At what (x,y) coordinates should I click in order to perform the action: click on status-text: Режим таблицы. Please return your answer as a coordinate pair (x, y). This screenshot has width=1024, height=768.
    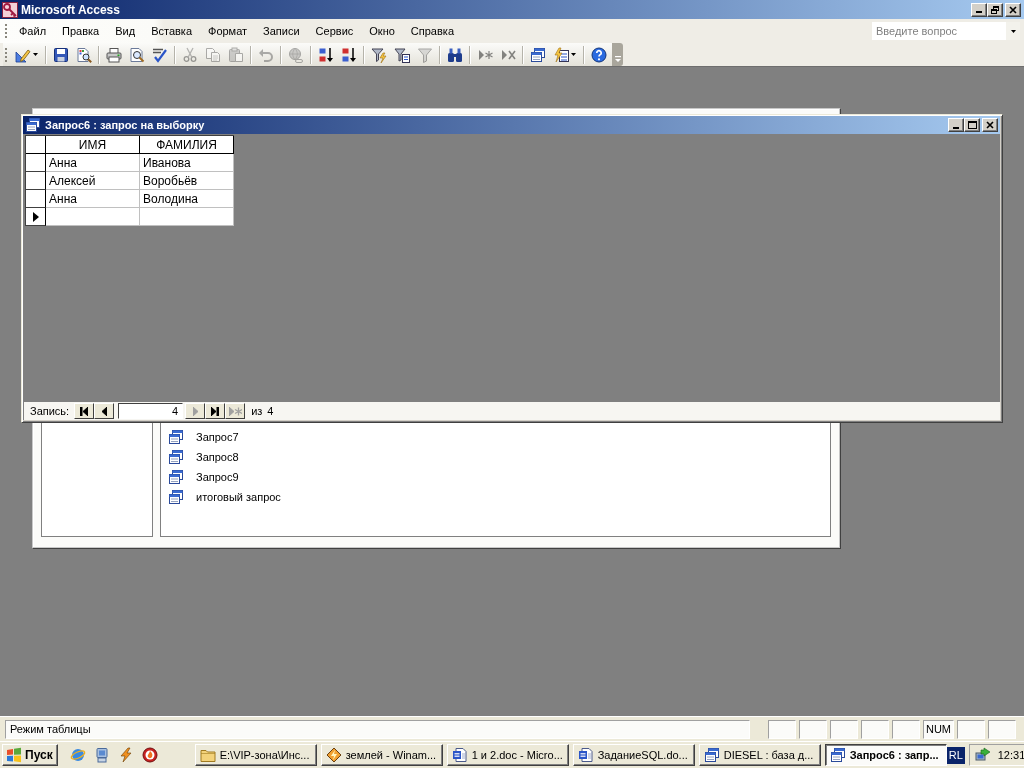
    Looking at the image, I should click on (377, 729).